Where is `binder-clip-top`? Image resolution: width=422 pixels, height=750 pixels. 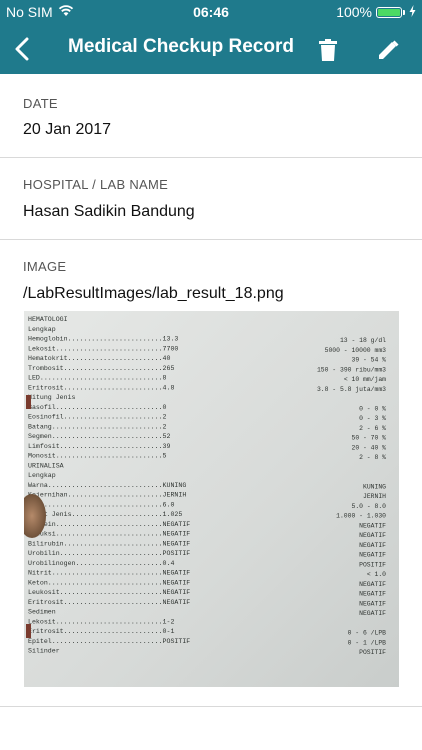 binder-clip-top is located at coordinates (28, 402).